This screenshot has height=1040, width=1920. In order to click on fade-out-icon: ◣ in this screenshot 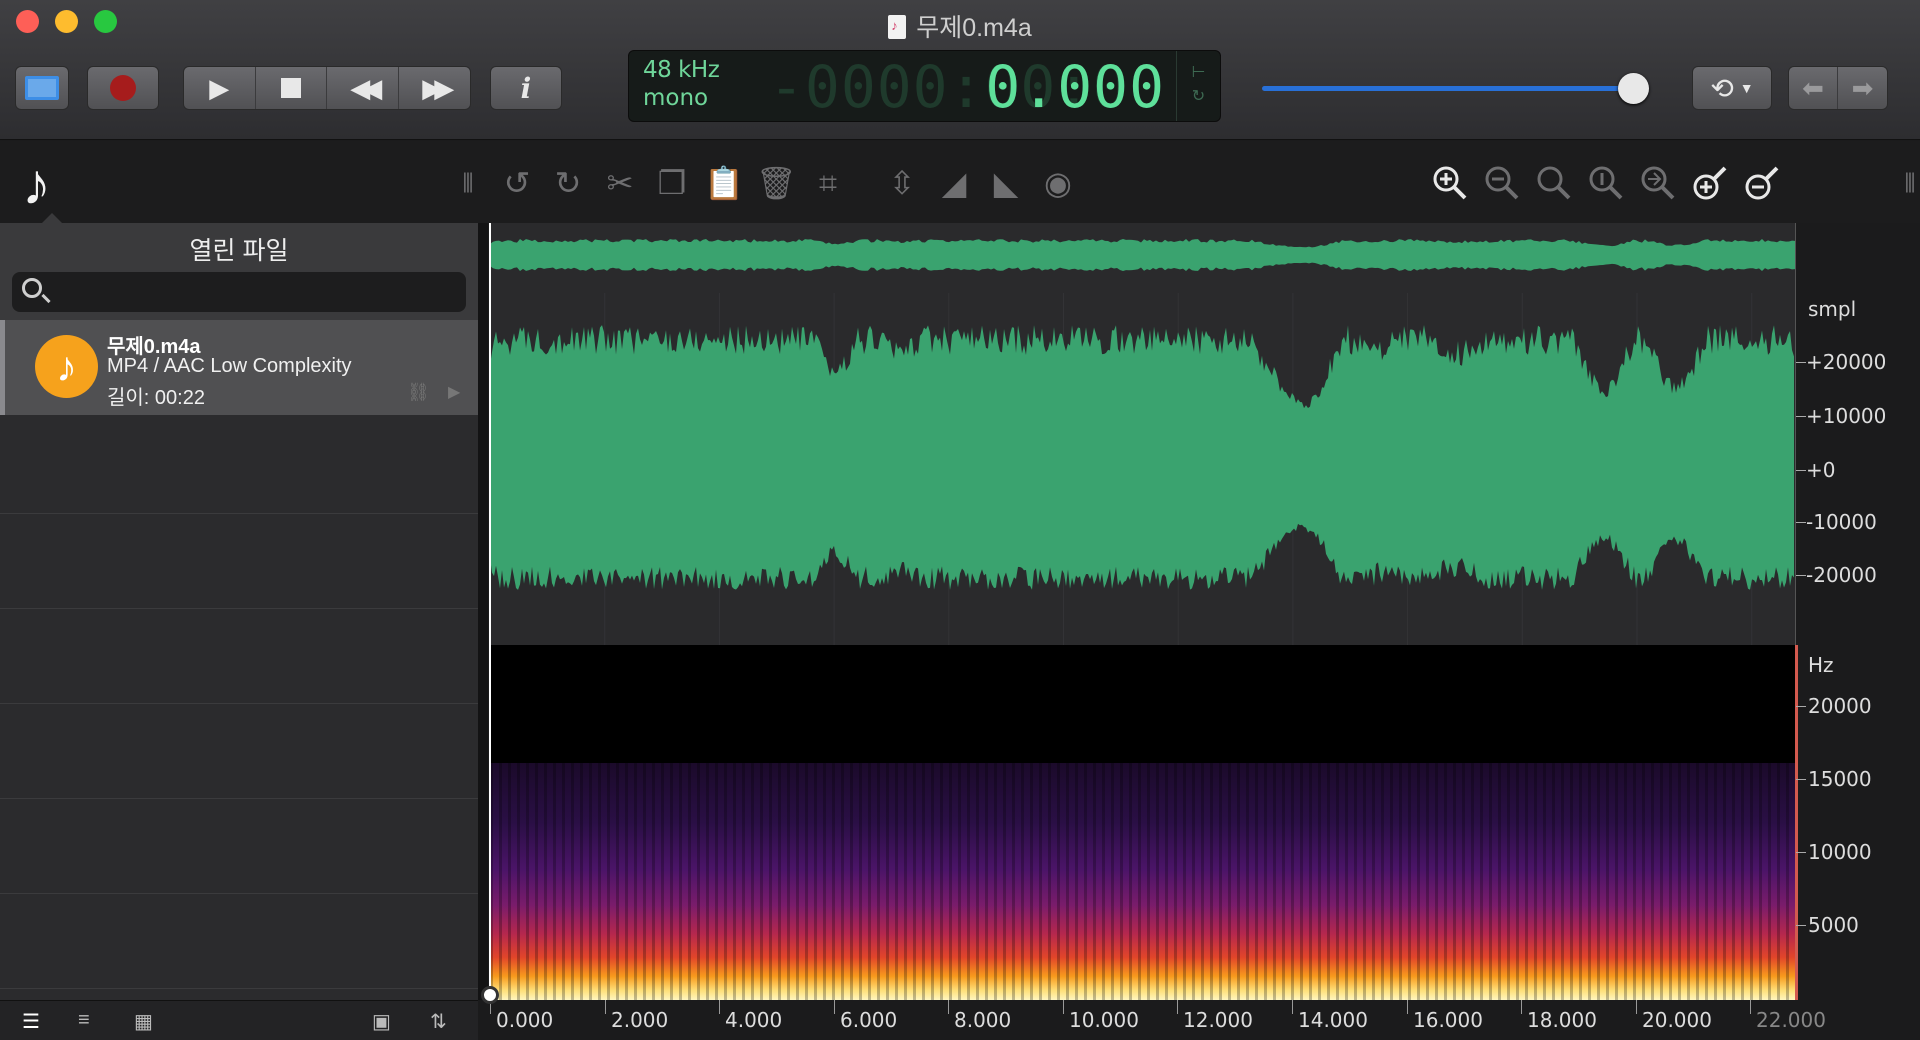, I will do `click(1006, 183)`.